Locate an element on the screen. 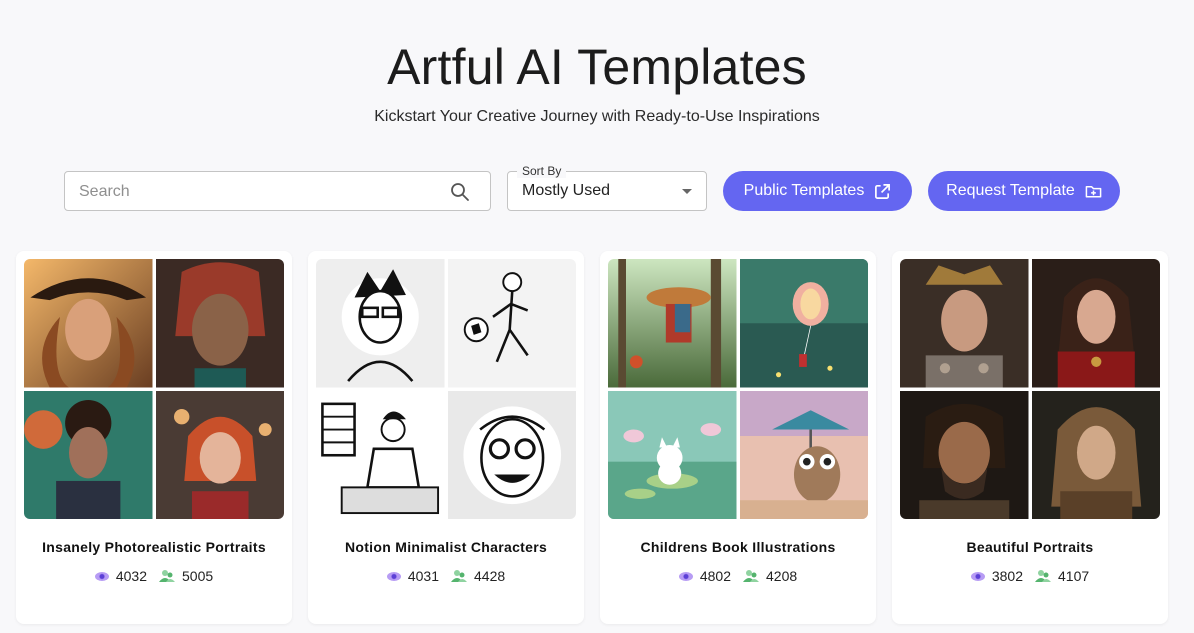  external-link-icon is located at coordinates (883, 191).